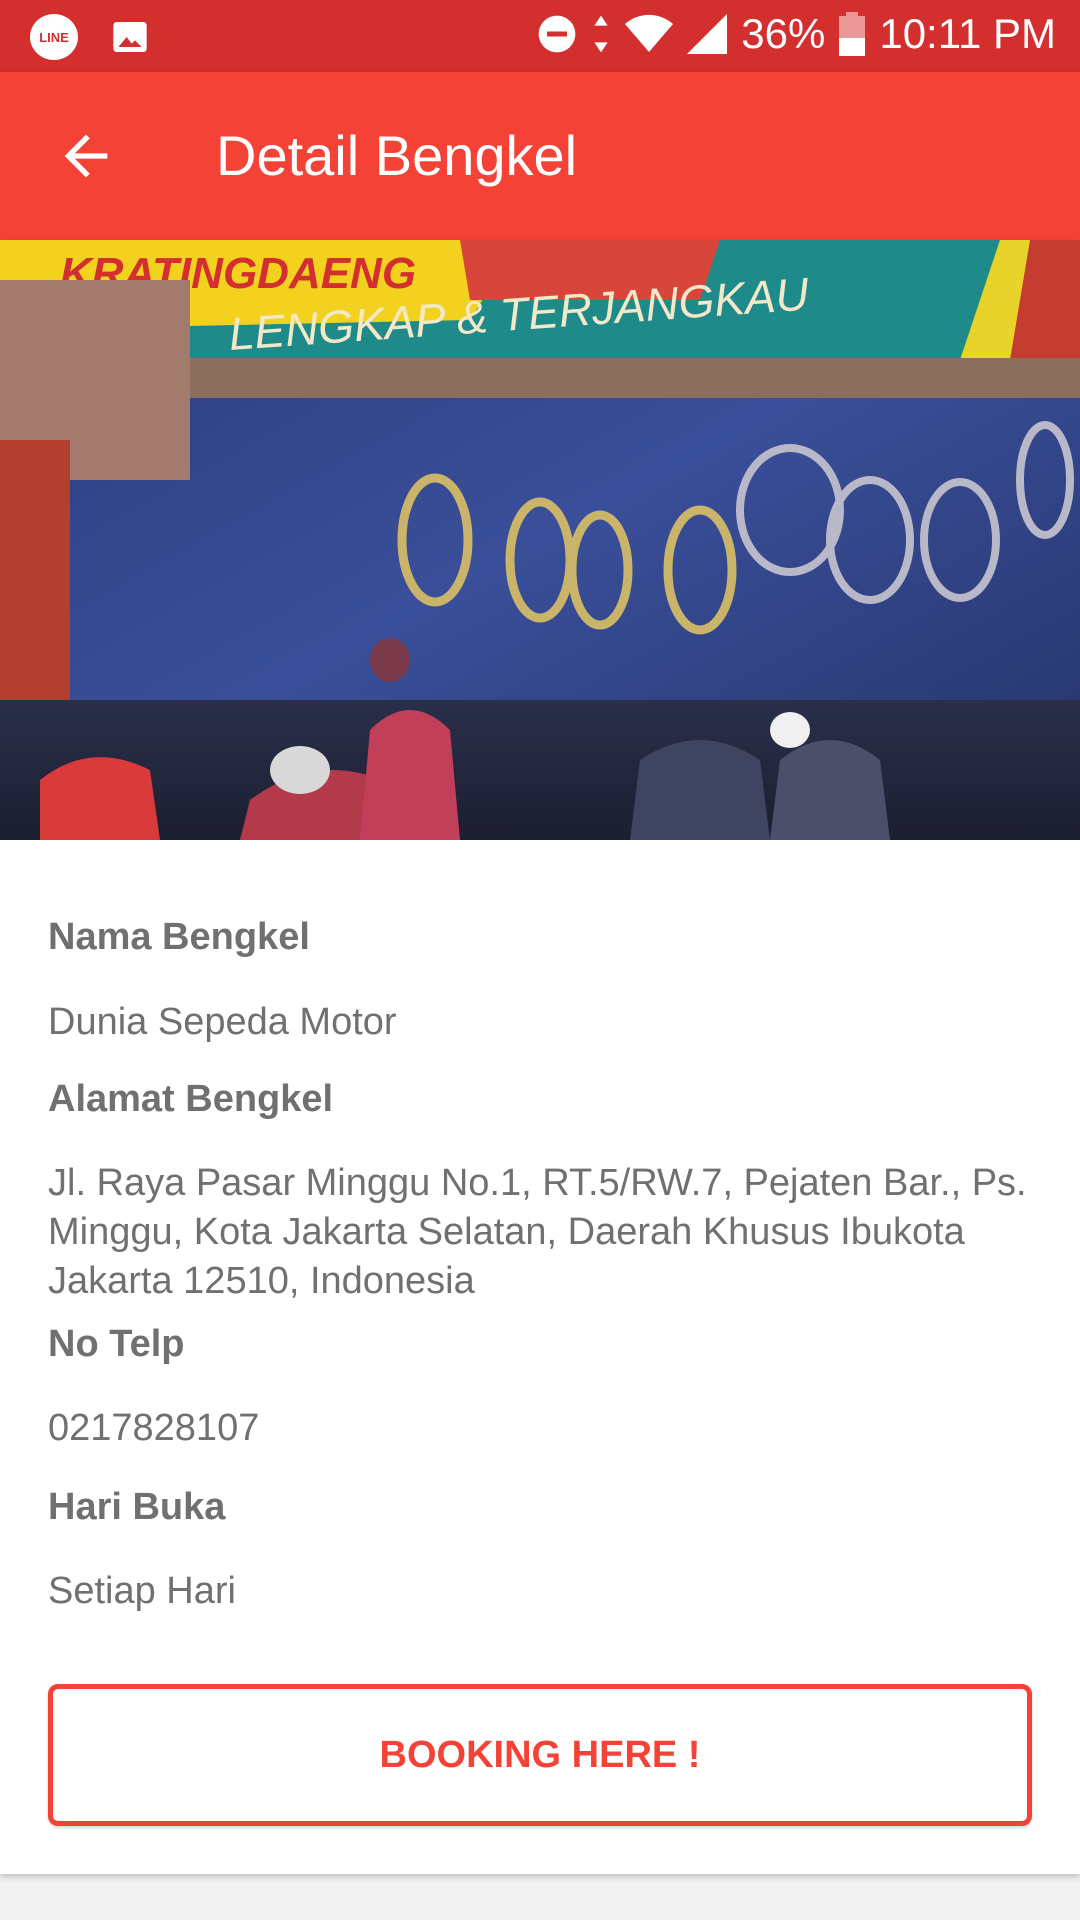  Describe the element at coordinates (557, 34) in the screenshot. I see `dnd-icon` at that location.